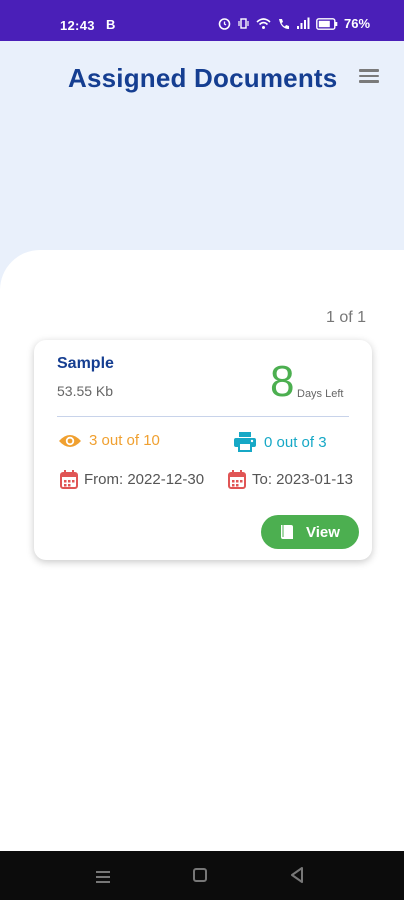 Image resolution: width=404 pixels, height=900 pixels. Describe the element at coordinates (320, 394) in the screenshot. I see `days-left-label: Days Left` at that location.